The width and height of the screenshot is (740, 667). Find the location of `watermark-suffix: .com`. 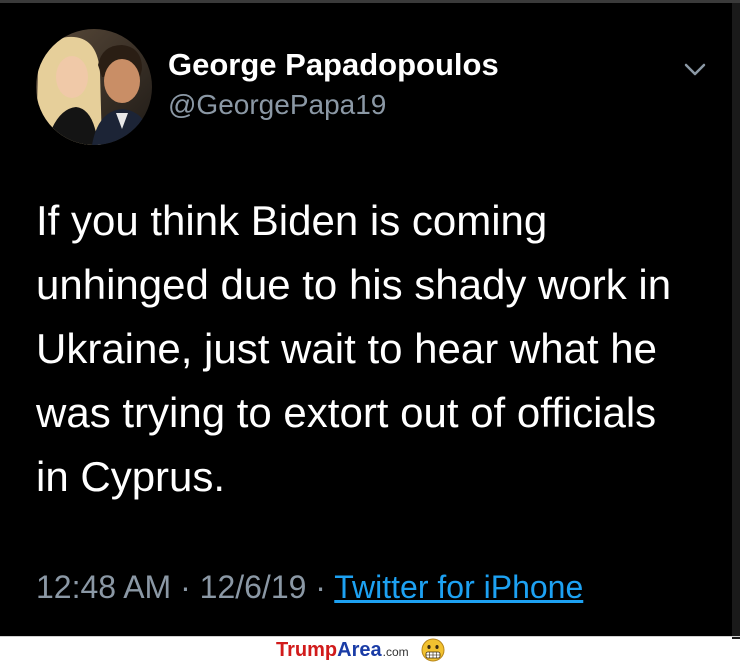

watermark-suffix: .com is located at coordinates (395, 652).